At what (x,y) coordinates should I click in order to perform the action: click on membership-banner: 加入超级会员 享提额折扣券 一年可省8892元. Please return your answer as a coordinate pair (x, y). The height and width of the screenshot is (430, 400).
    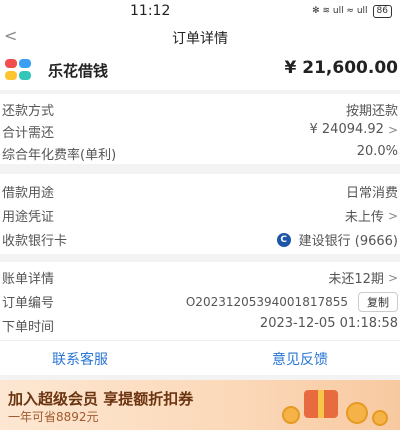
    Looking at the image, I should click on (200, 405).